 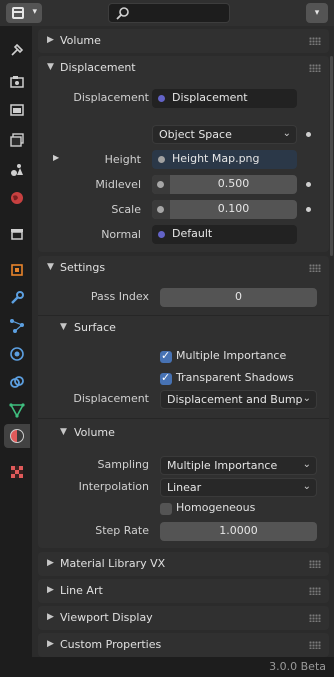 I want to click on subpanel-title: Surface, so click(x=95, y=327).